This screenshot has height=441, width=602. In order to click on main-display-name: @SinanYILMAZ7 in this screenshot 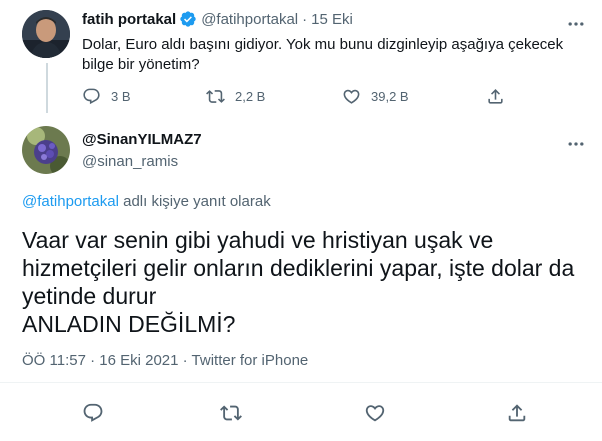, I will do `click(142, 139)`.